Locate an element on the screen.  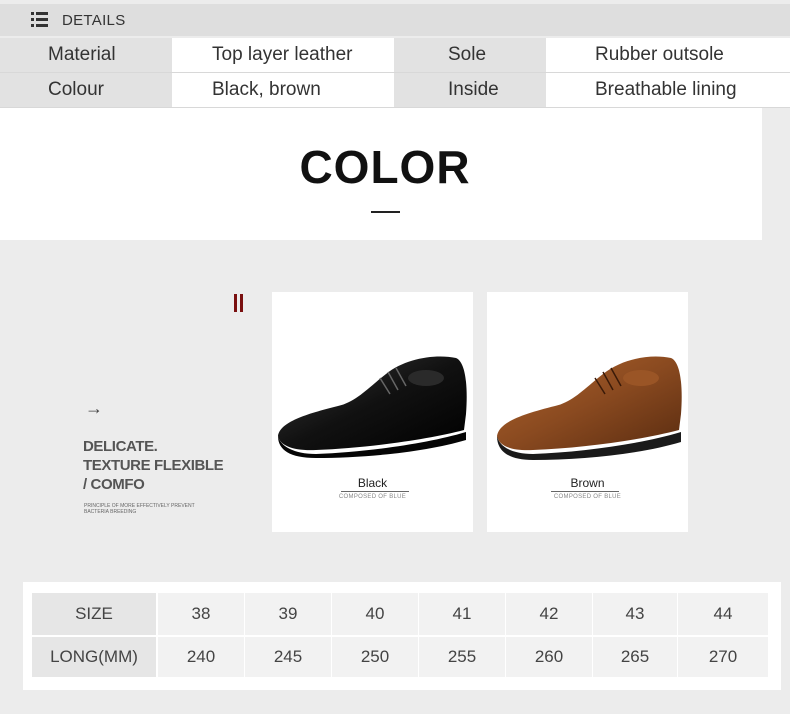
spec-label-sole: Sole is located at coordinates (470, 55).